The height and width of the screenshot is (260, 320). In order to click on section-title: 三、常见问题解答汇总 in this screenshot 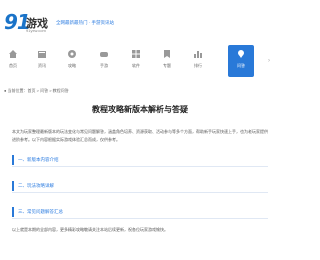, I will do `click(40, 211)`.